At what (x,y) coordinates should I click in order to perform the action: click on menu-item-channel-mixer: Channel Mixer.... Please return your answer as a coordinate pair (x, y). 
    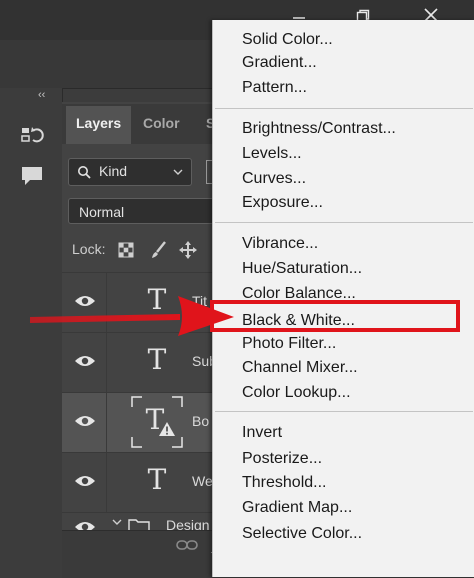
    Looking at the image, I should click on (300, 368).